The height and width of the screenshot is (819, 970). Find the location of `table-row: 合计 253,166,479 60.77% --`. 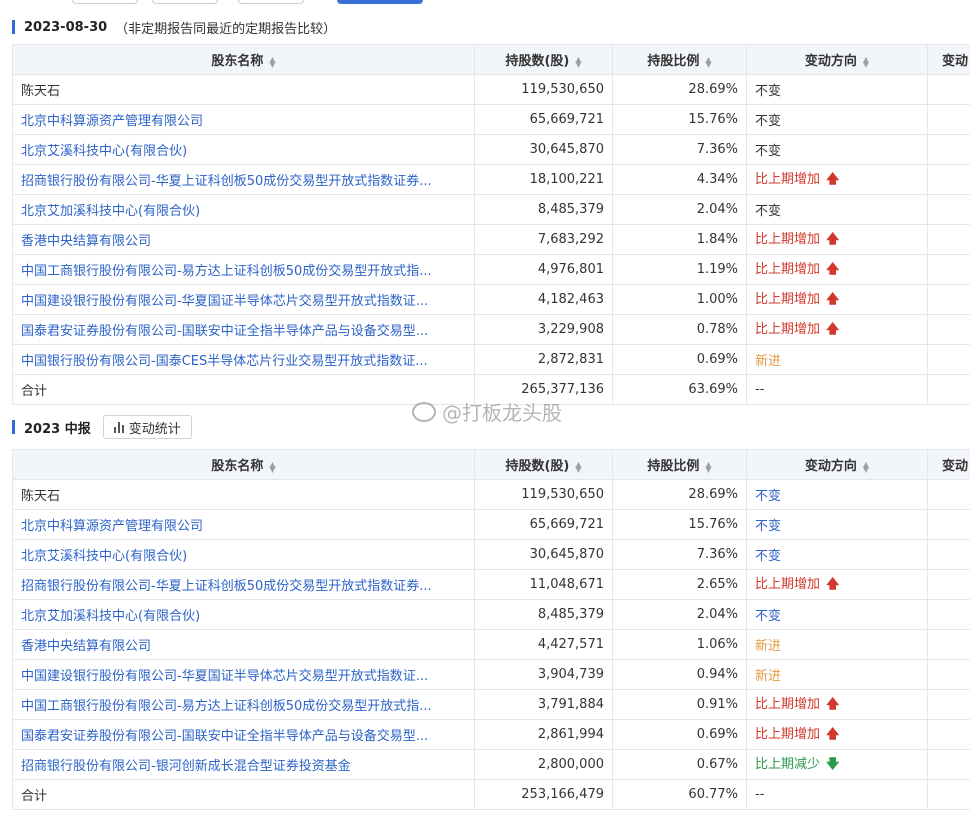

table-row: 合计 253,166,479 60.77% -- is located at coordinates (491, 794).